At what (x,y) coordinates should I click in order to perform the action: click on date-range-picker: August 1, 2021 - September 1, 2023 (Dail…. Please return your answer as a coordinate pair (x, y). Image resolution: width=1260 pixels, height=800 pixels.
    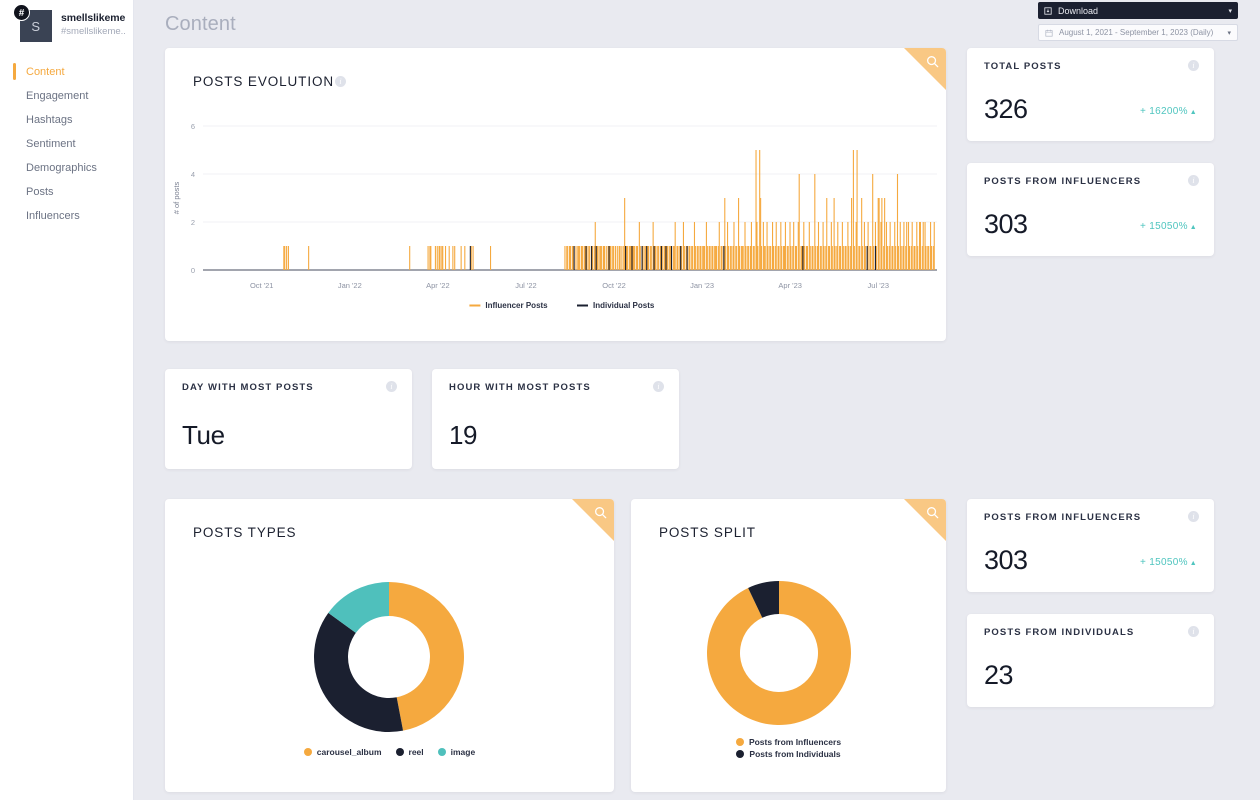
    Looking at the image, I should click on (1138, 32).